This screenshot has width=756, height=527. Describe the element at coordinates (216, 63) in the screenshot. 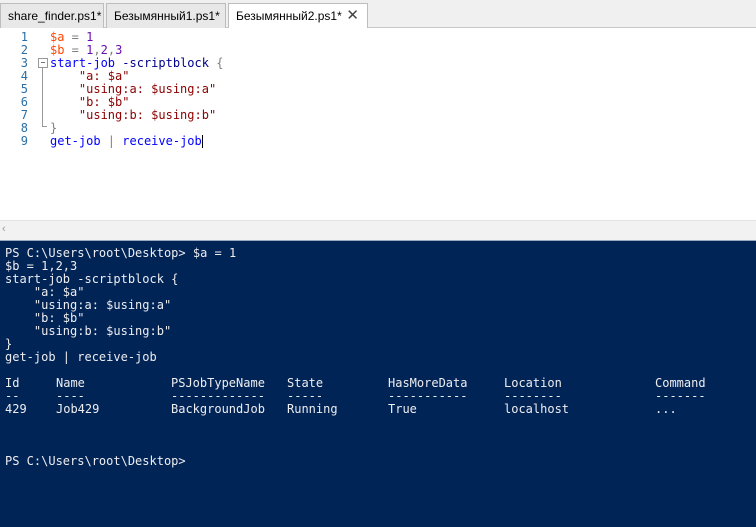

I see `code-token: {` at that location.